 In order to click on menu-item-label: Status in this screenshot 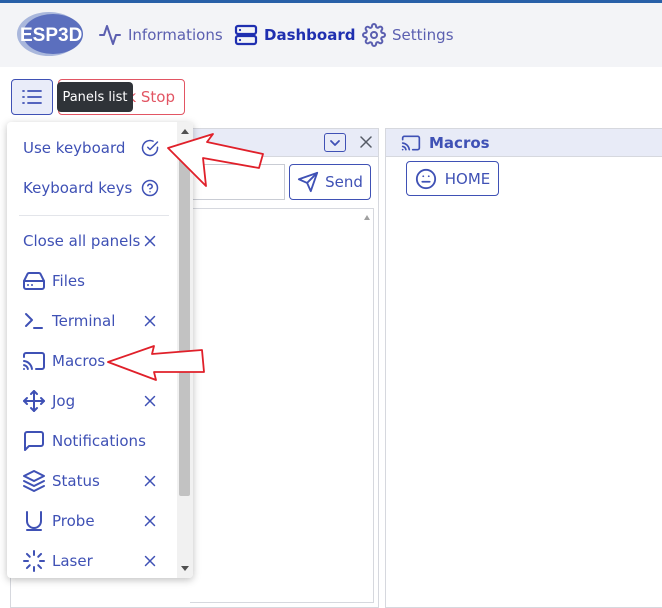, I will do `click(76, 481)`.